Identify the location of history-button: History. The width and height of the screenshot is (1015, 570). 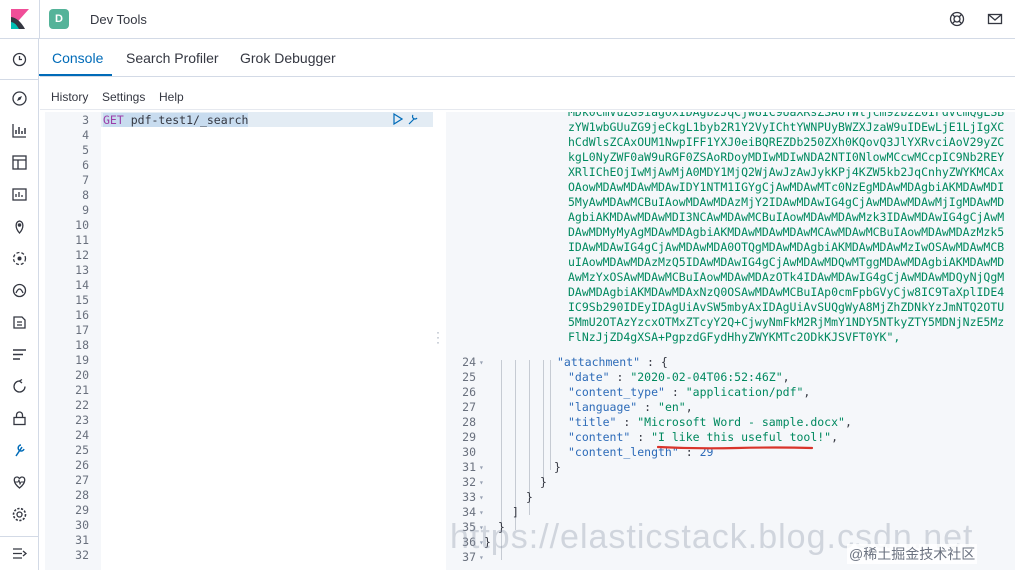
(69, 97).